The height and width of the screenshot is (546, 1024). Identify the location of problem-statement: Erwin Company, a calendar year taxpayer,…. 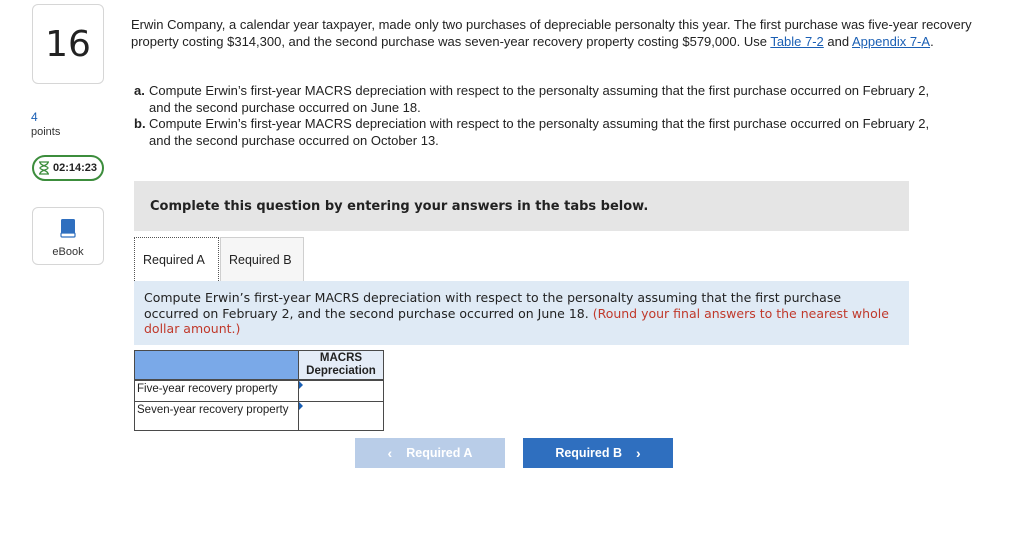
(558, 33).